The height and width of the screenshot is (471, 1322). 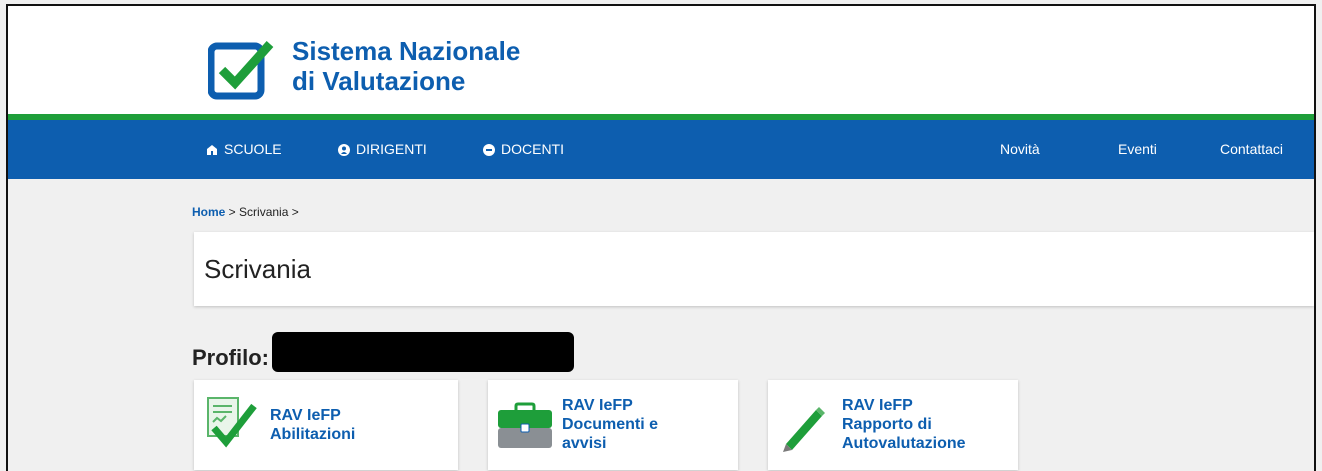 What do you see at coordinates (584, 443) in the screenshot?
I see `tile-label-line: avvisi` at bounding box center [584, 443].